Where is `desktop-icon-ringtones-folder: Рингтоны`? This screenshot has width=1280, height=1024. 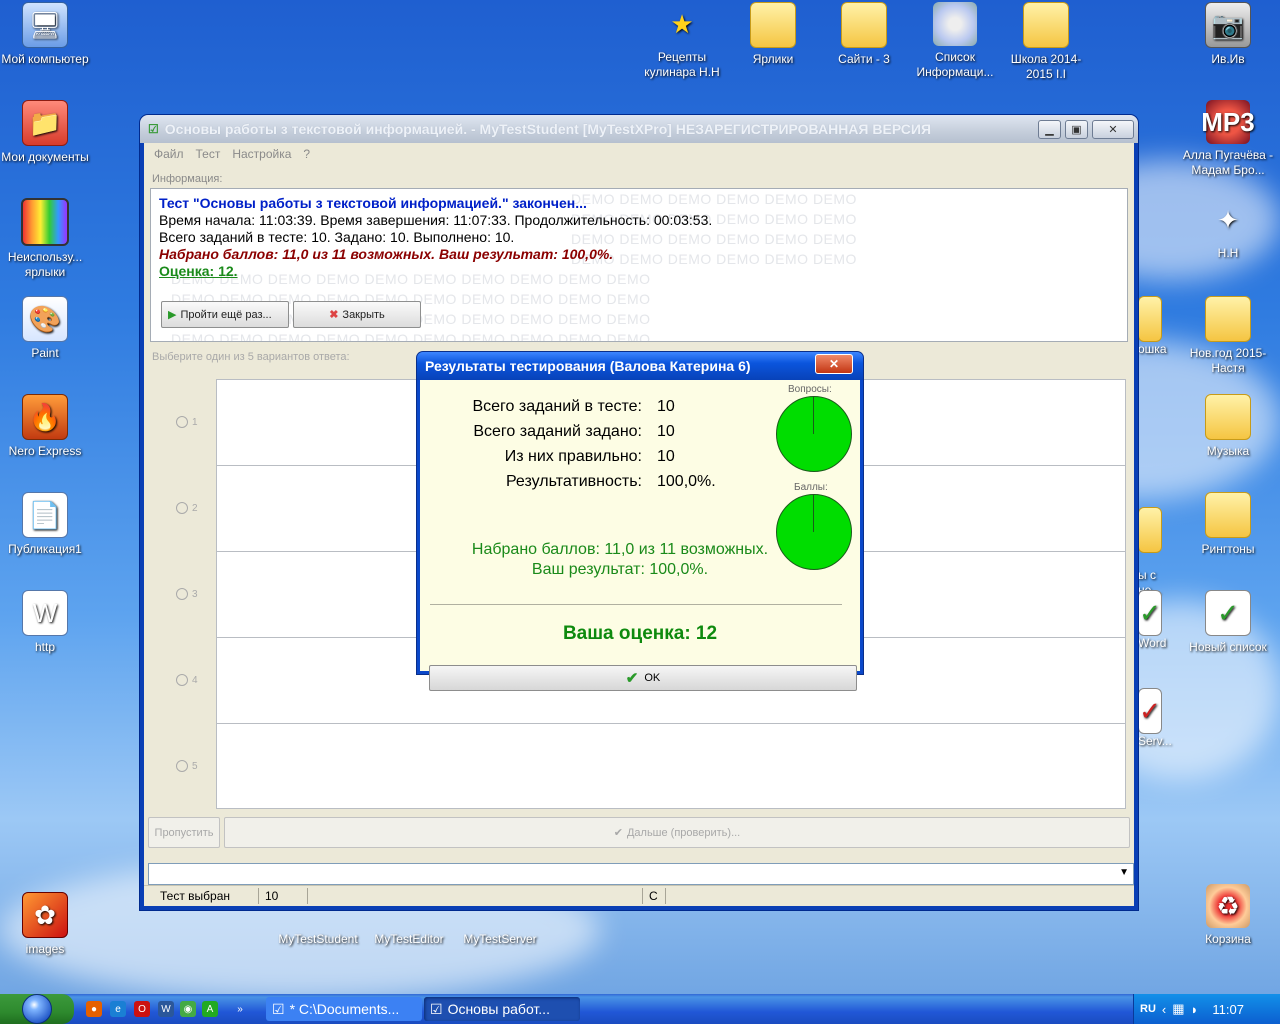
desktop-icon-ringtones-folder: Рингтоны is located at coordinates (1228, 524).